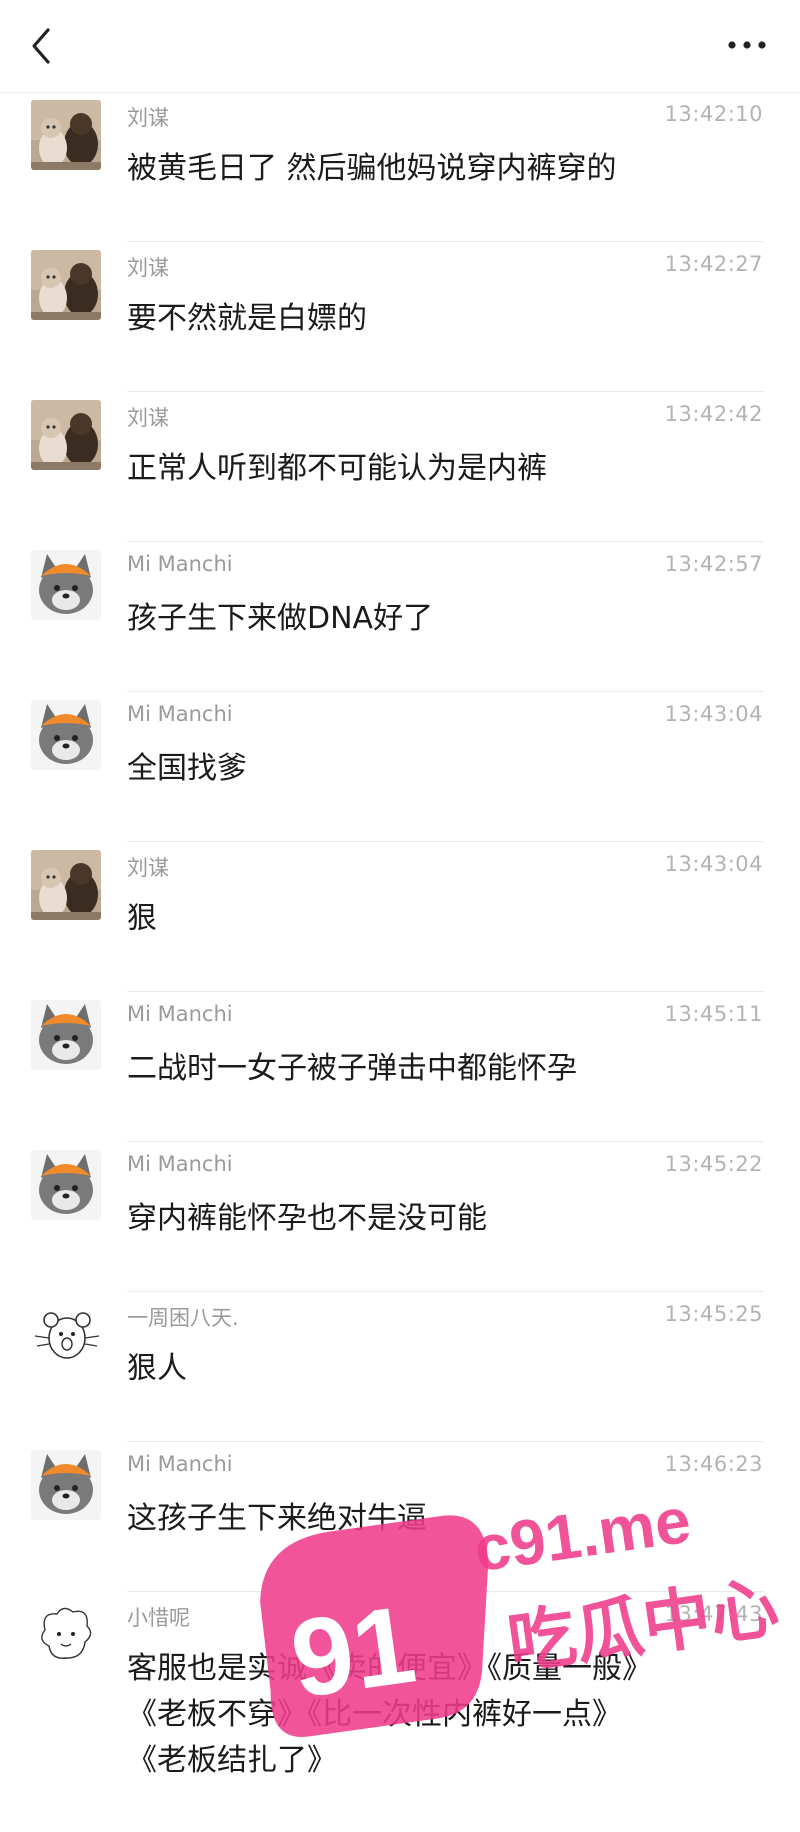 This screenshot has width=800, height=1832. What do you see at coordinates (280, 618) in the screenshot?
I see `message-text: 孩子生下来做DNA好了` at bounding box center [280, 618].